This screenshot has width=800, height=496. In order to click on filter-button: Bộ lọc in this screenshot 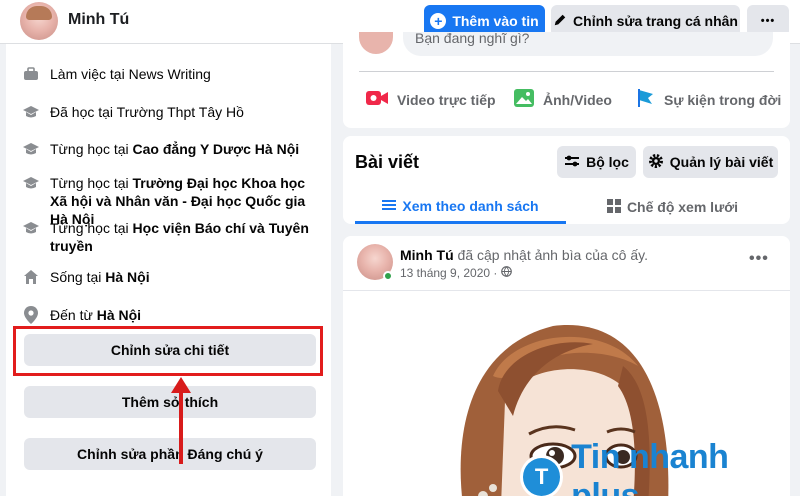, I will do `click(596, 162)`.